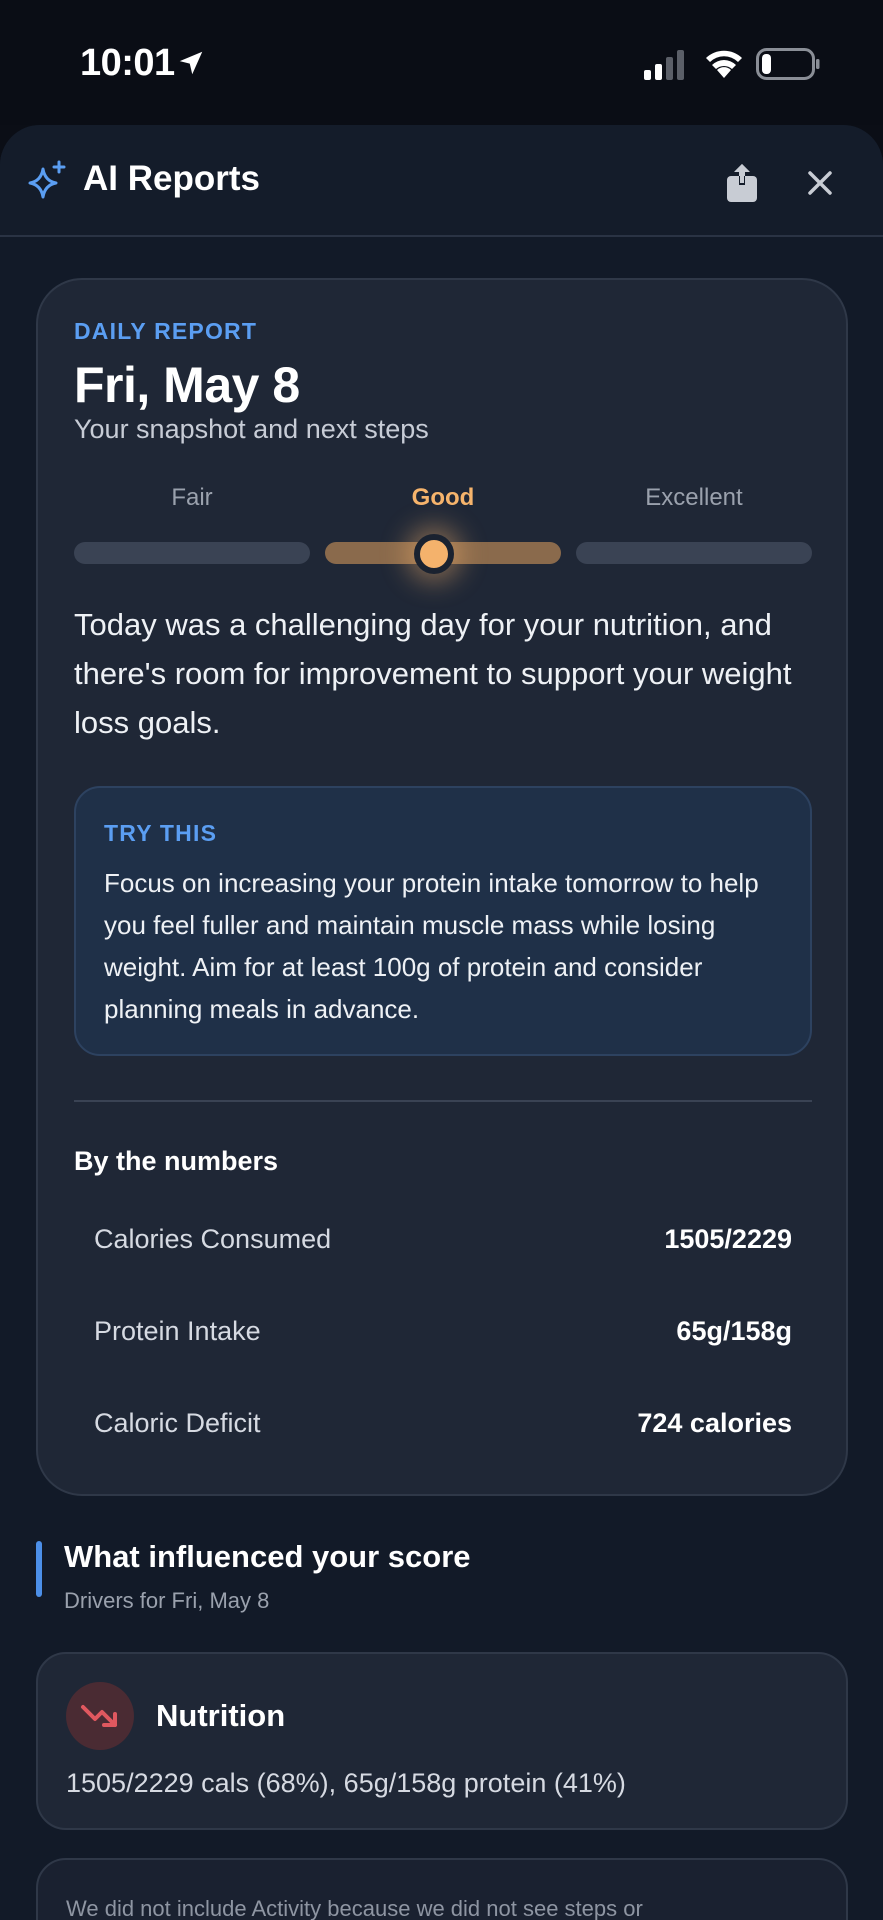 This screenshot has width=883, height=1920. Describe the element at coordinates (724, 64) in the screenshot. I see `wifi-icon` at that location.